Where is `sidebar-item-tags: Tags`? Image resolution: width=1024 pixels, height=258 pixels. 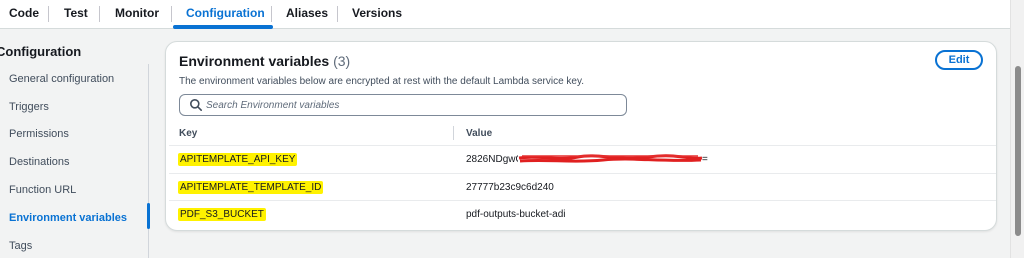 sidebar-item-tags: Tags is located at coordinates (20, 246).